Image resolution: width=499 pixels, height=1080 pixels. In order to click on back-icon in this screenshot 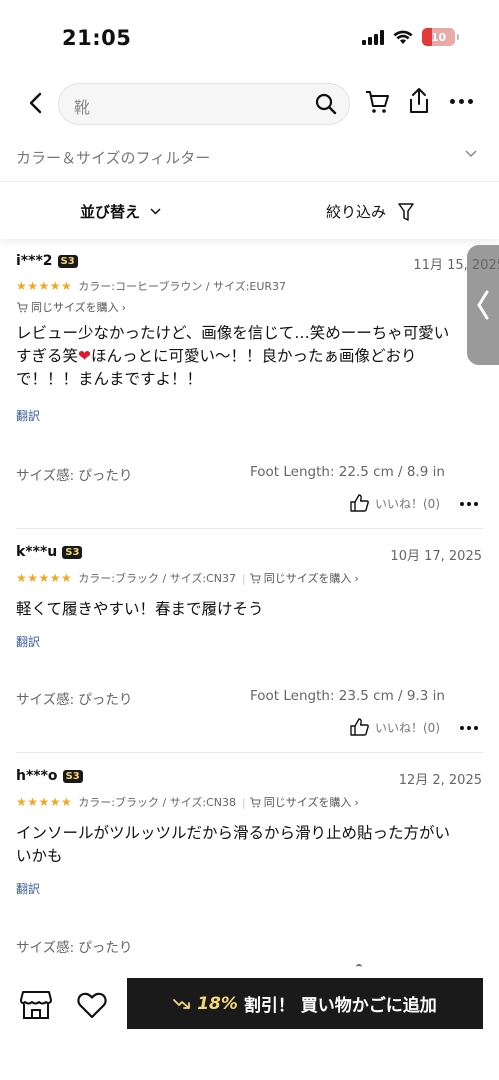, I will do `click(35, 103)`.